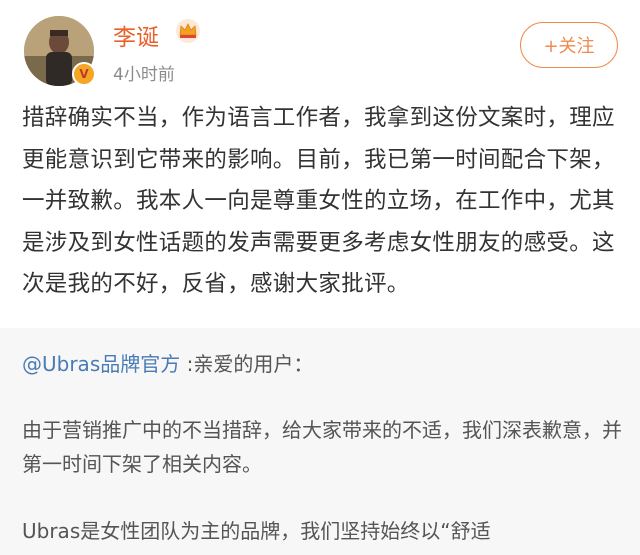 The width and height of the screenshot is (640, 555). What do you see at coordinates (101, 364) in the screenshot?
I see `mention-link: @Ubras品牌官方` at bounding box center [101, 364].